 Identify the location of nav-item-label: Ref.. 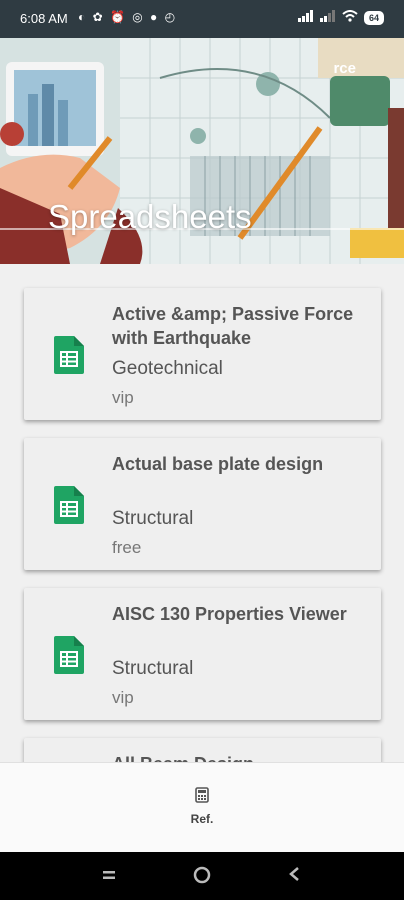
(202, 819).